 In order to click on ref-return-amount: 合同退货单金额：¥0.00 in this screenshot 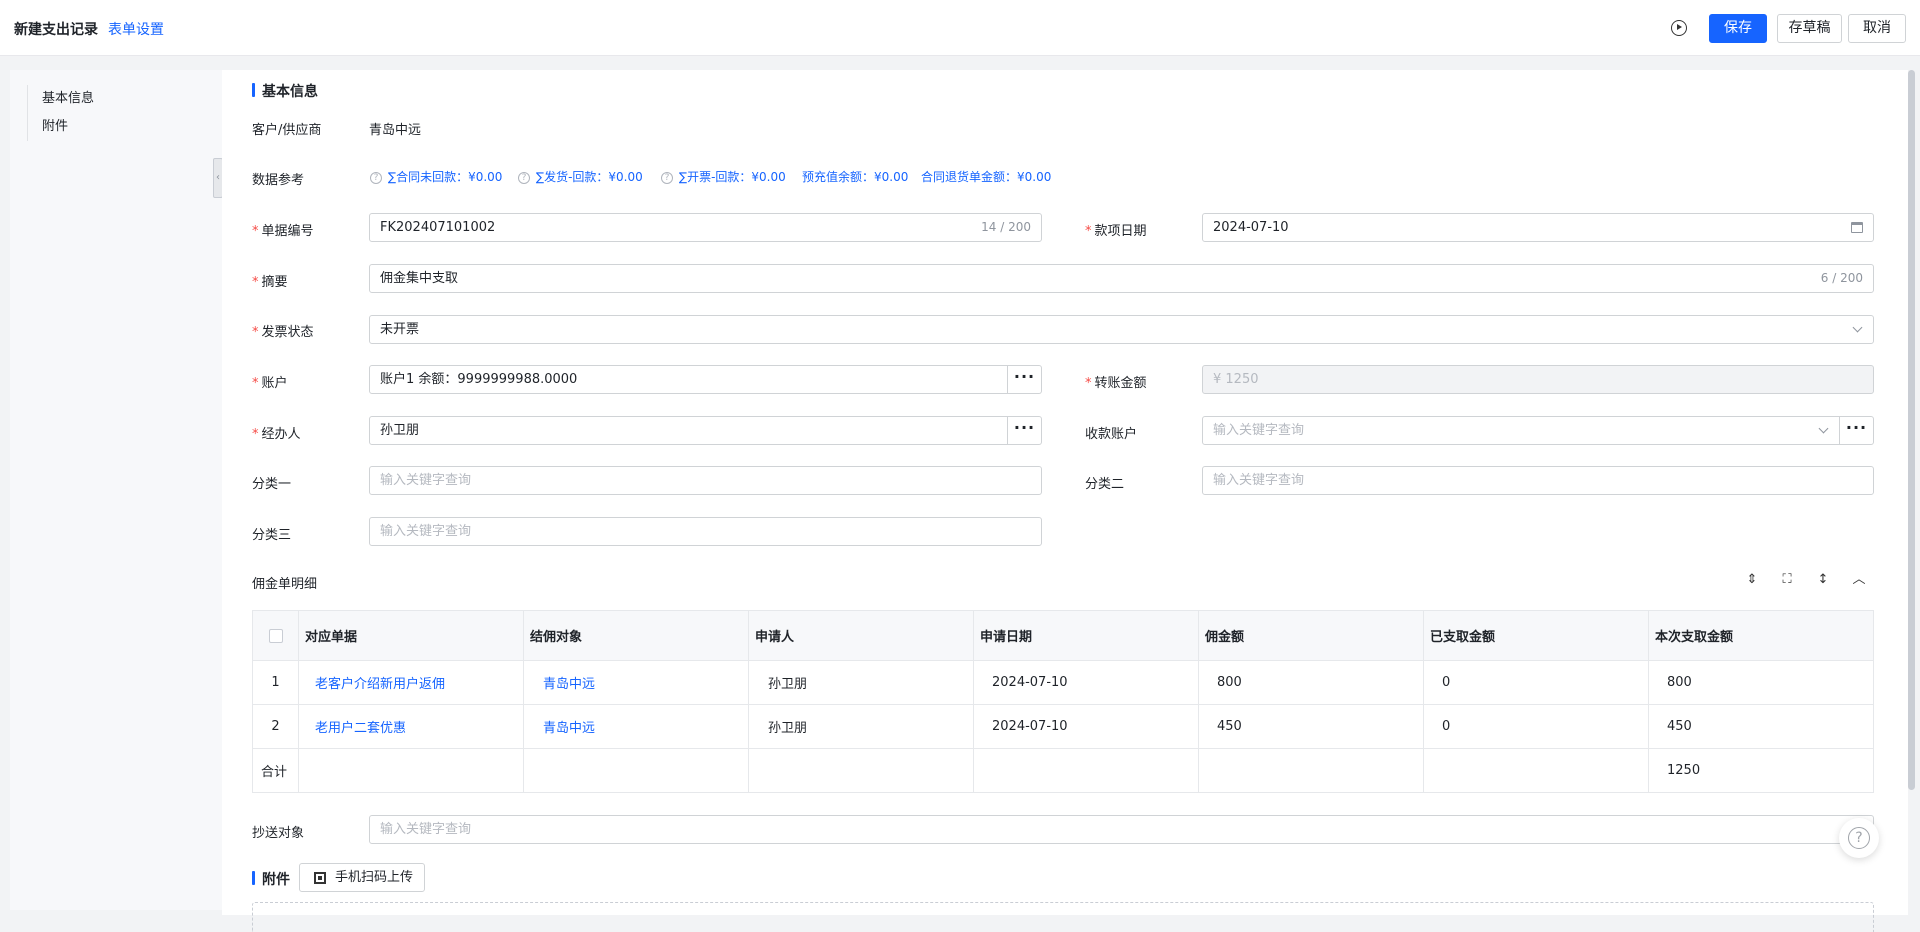, I will do `click(986, 177)`.